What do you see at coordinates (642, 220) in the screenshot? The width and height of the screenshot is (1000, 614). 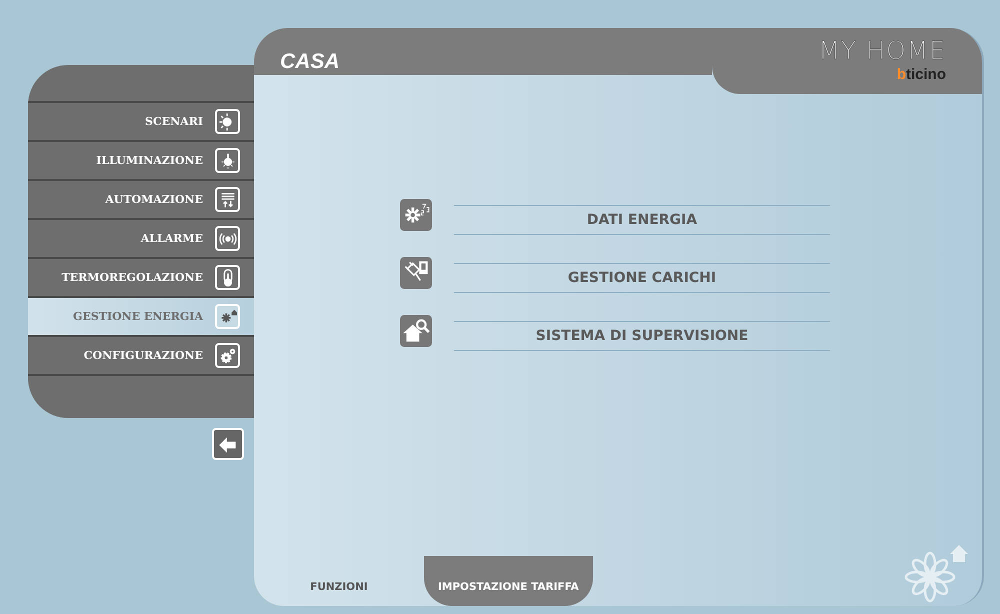 I see `menu-item: DATI ENERGIA` at bounding box center [642, 220].